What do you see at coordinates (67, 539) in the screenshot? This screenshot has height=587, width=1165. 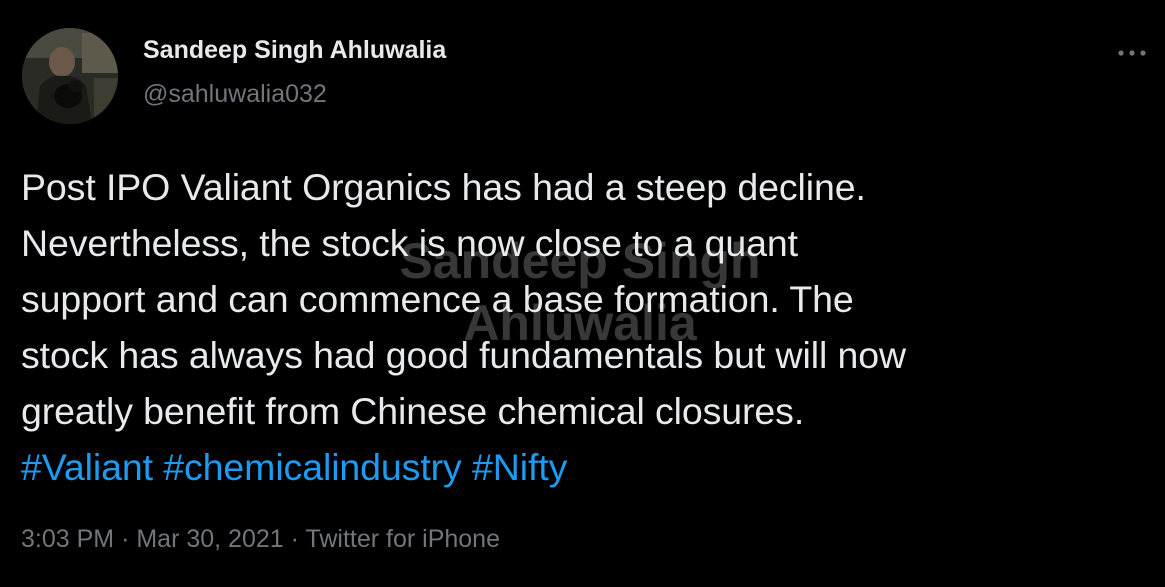 I see `tweet-time: 3:03 PM` at bounding box center [67, 539].